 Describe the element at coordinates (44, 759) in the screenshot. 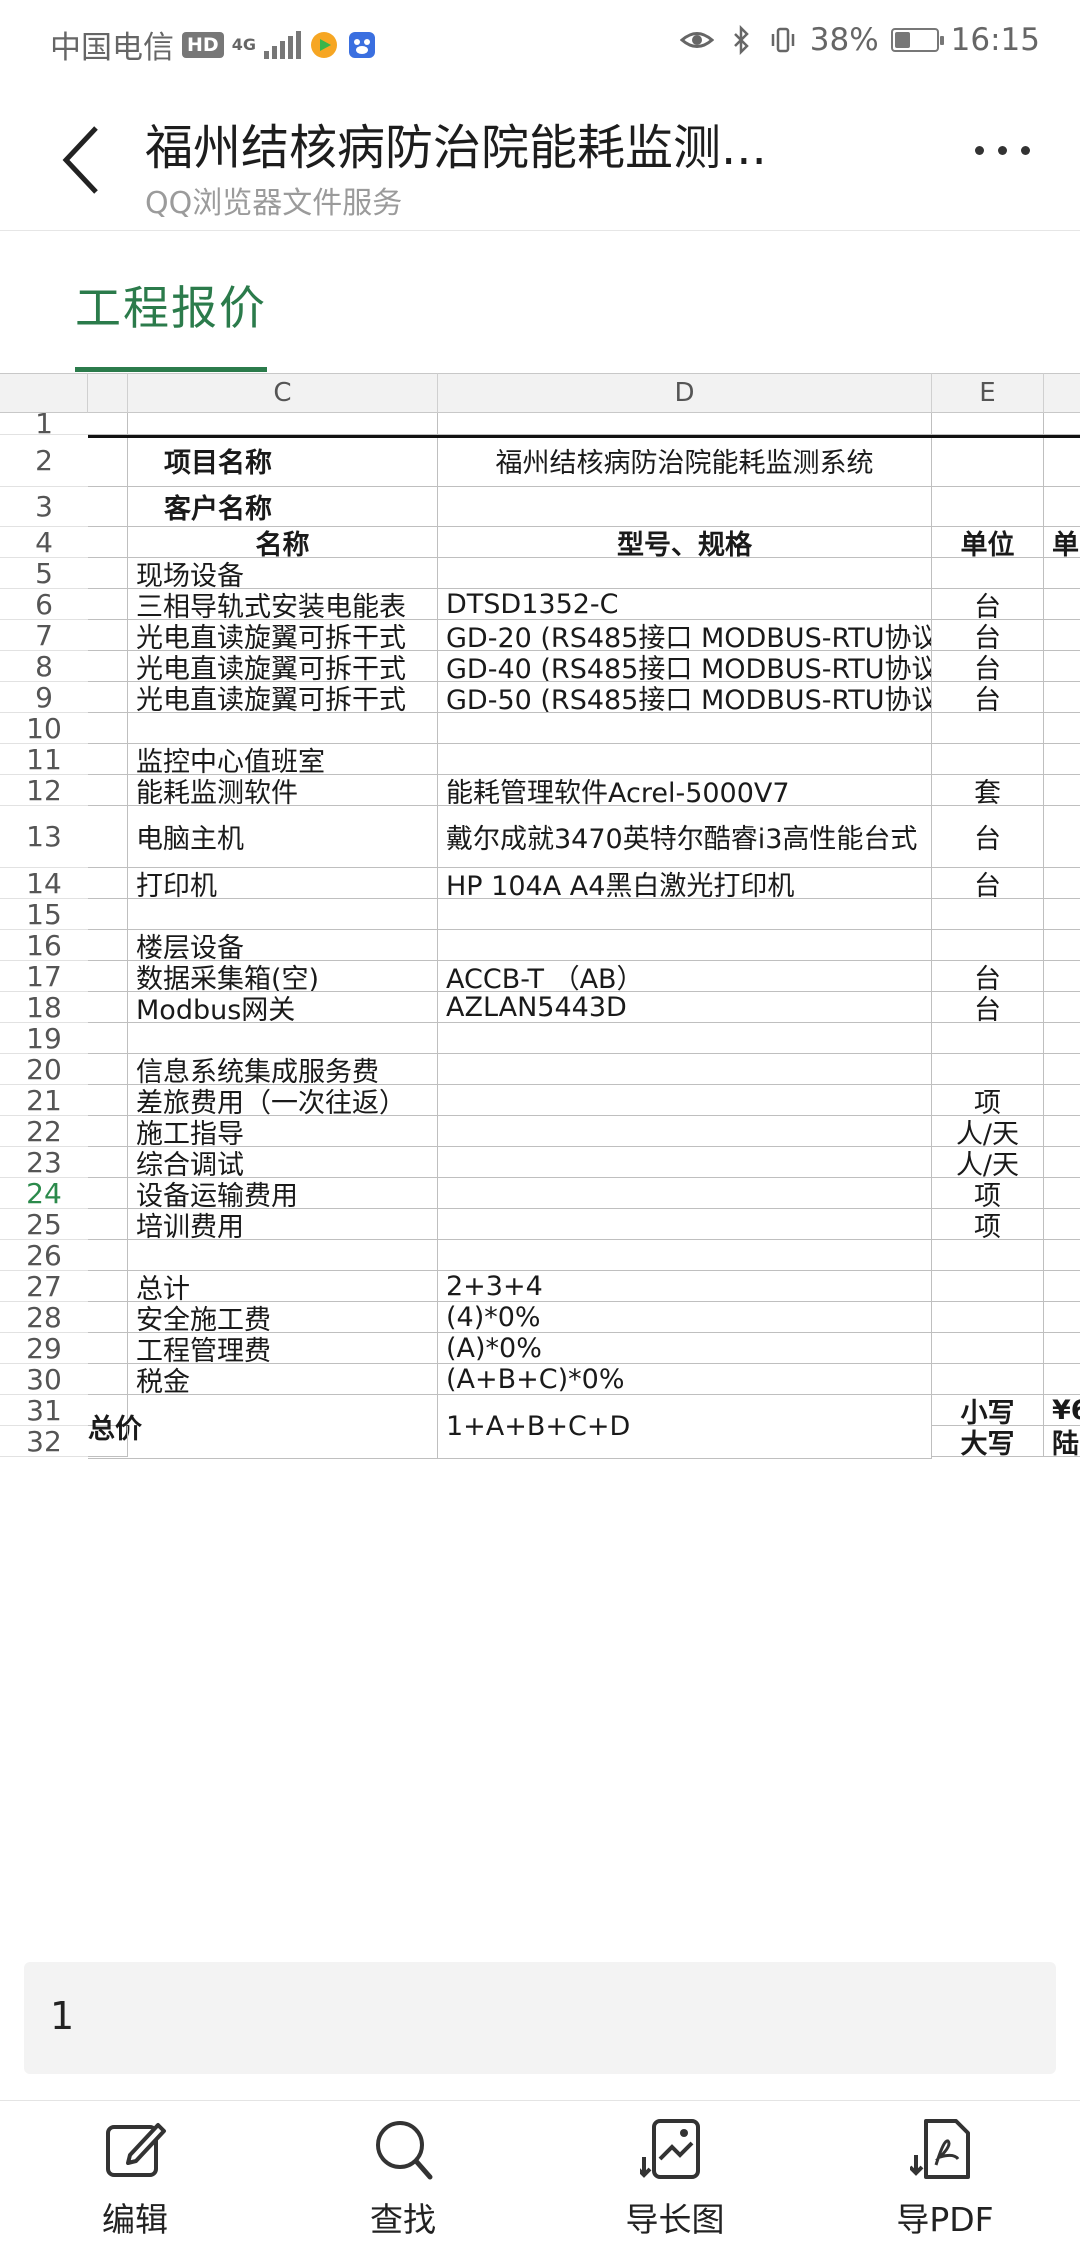

I see `row-number: 11` at that location.